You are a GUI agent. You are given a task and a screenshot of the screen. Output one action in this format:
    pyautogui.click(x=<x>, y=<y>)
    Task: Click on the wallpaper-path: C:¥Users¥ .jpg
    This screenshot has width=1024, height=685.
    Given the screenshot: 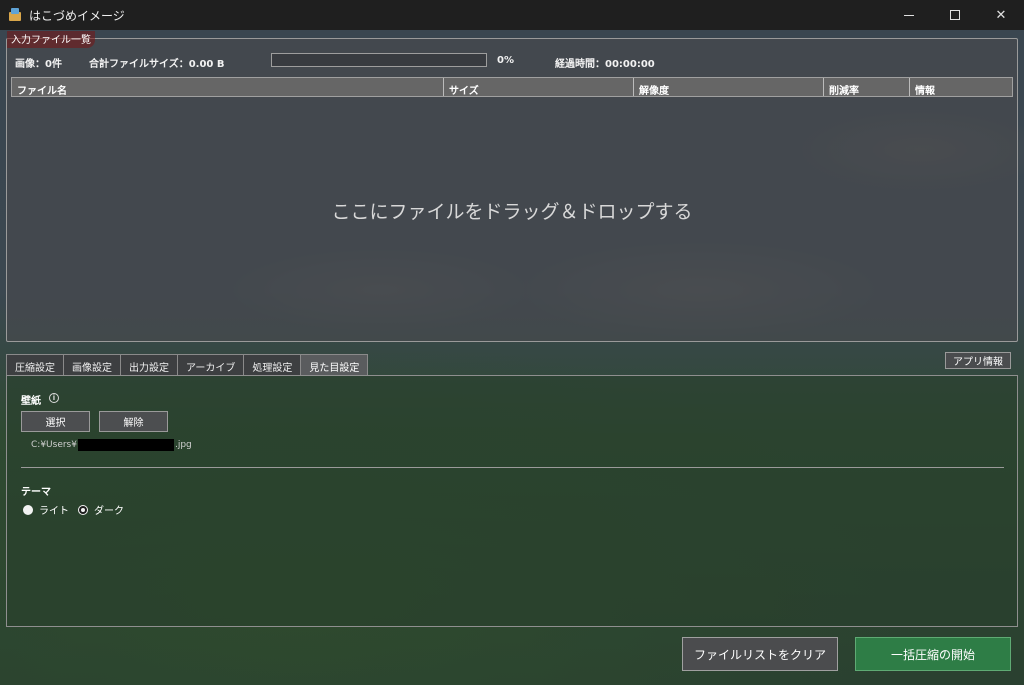 What is the action you would take?
    pyautogui.click(x=111, y=445)
    